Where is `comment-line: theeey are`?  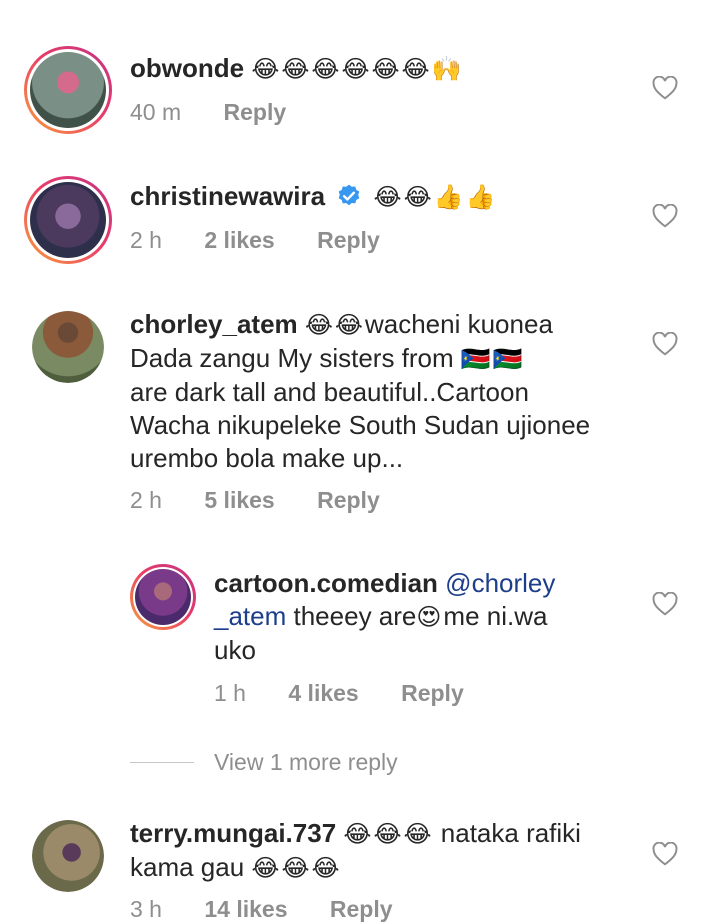
comment-line: theeey are is located at coordinates (355, 616).